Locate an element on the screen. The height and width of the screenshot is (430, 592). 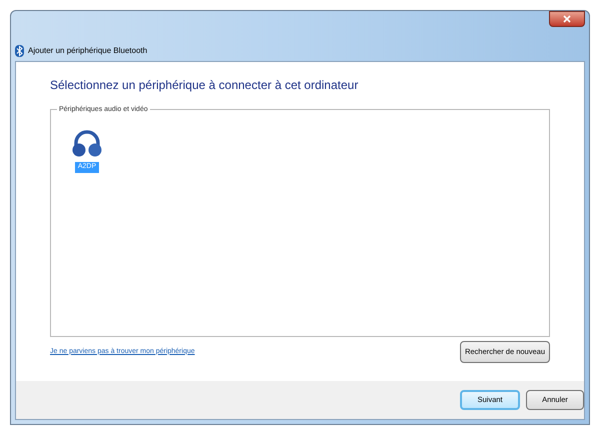
headphones-icon is located at coordinates (87, 143).